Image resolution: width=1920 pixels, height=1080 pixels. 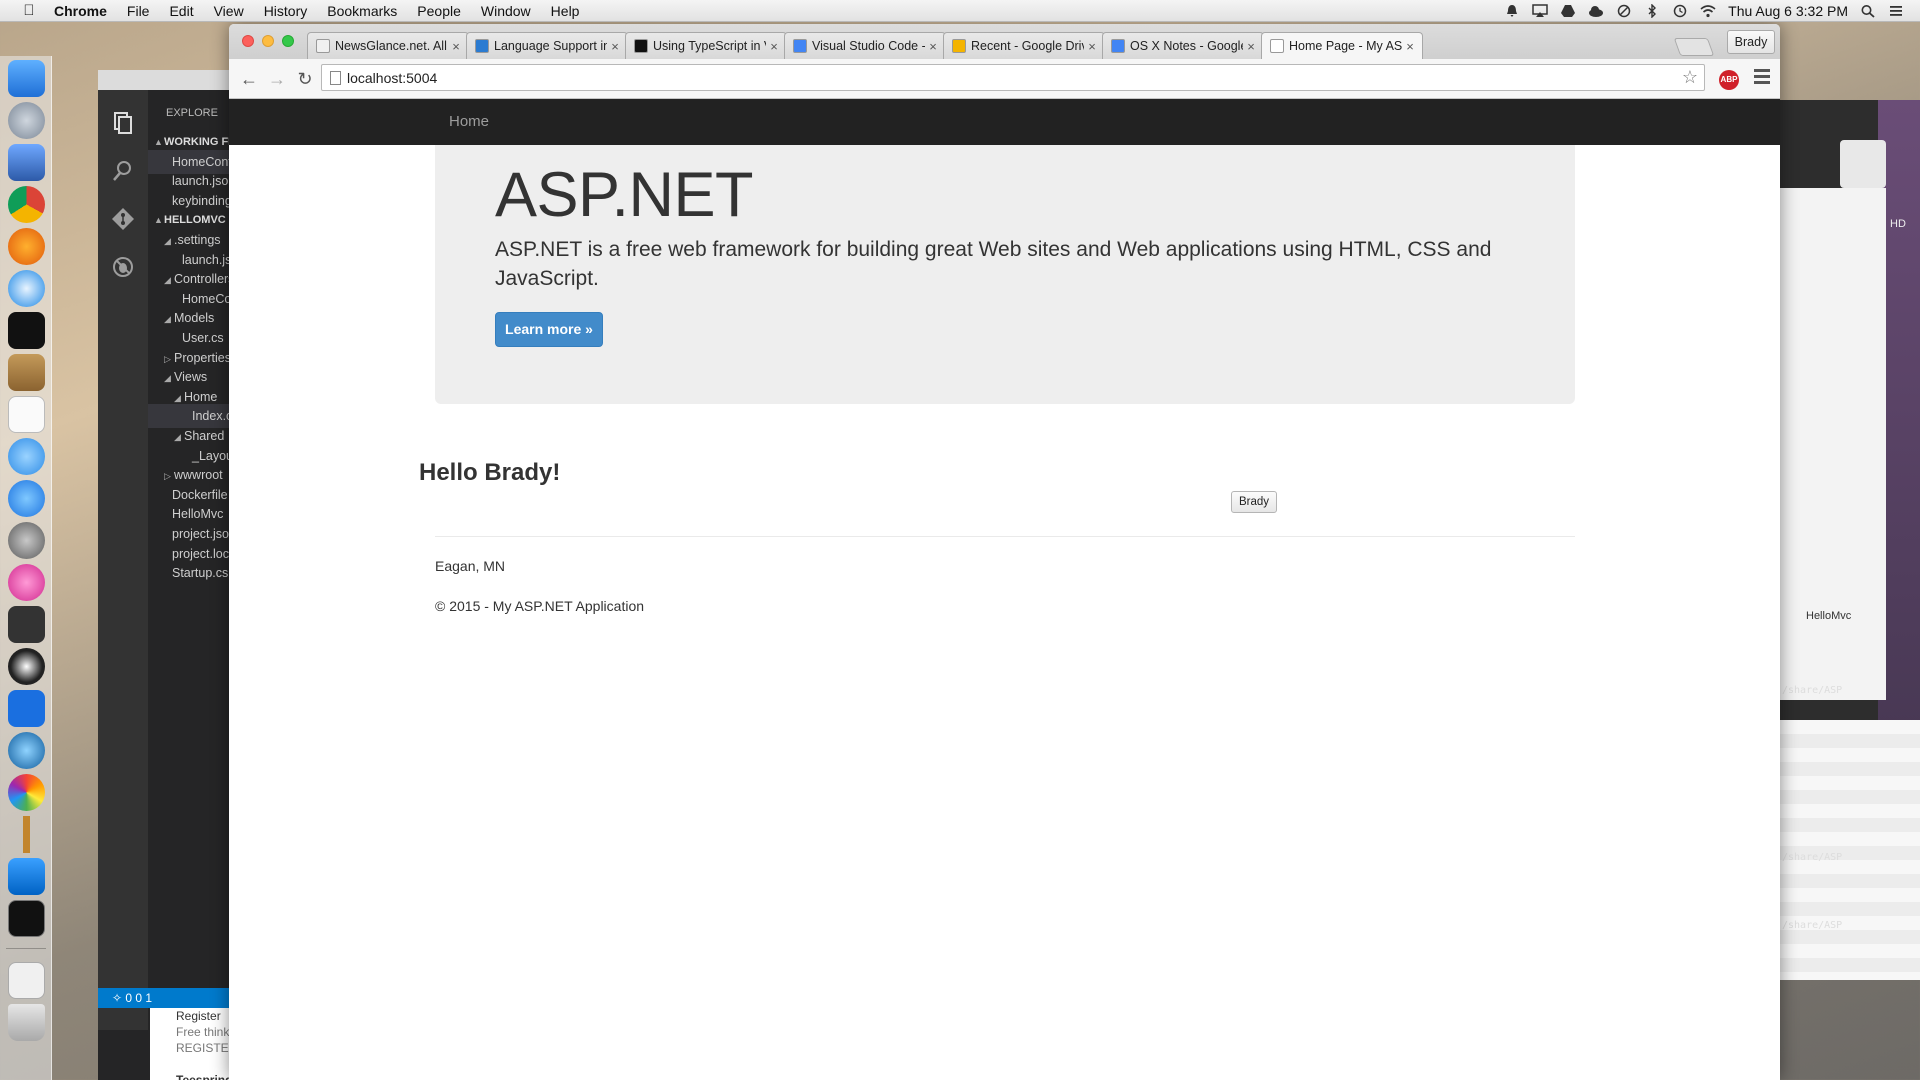 I want to click on spiral-app-icon, so click(x=26, y=750).